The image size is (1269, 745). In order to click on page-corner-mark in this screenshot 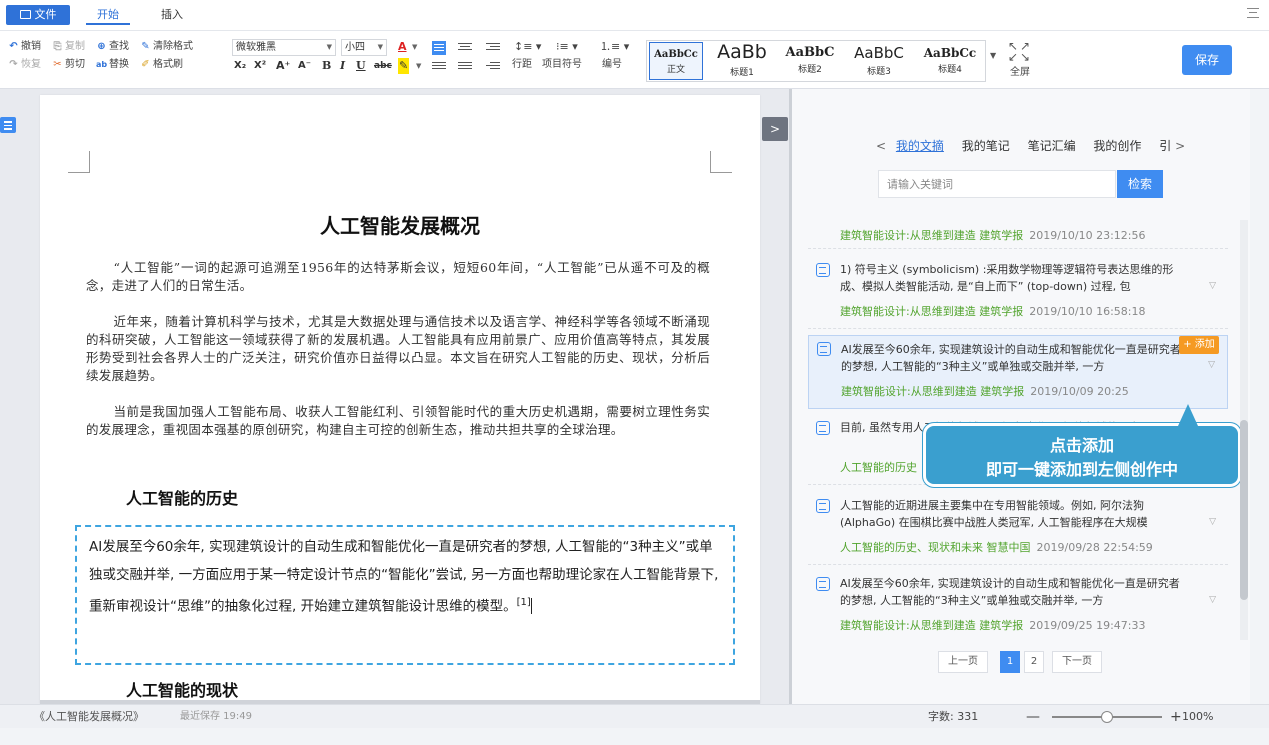, I will do `click(721, 162)`.